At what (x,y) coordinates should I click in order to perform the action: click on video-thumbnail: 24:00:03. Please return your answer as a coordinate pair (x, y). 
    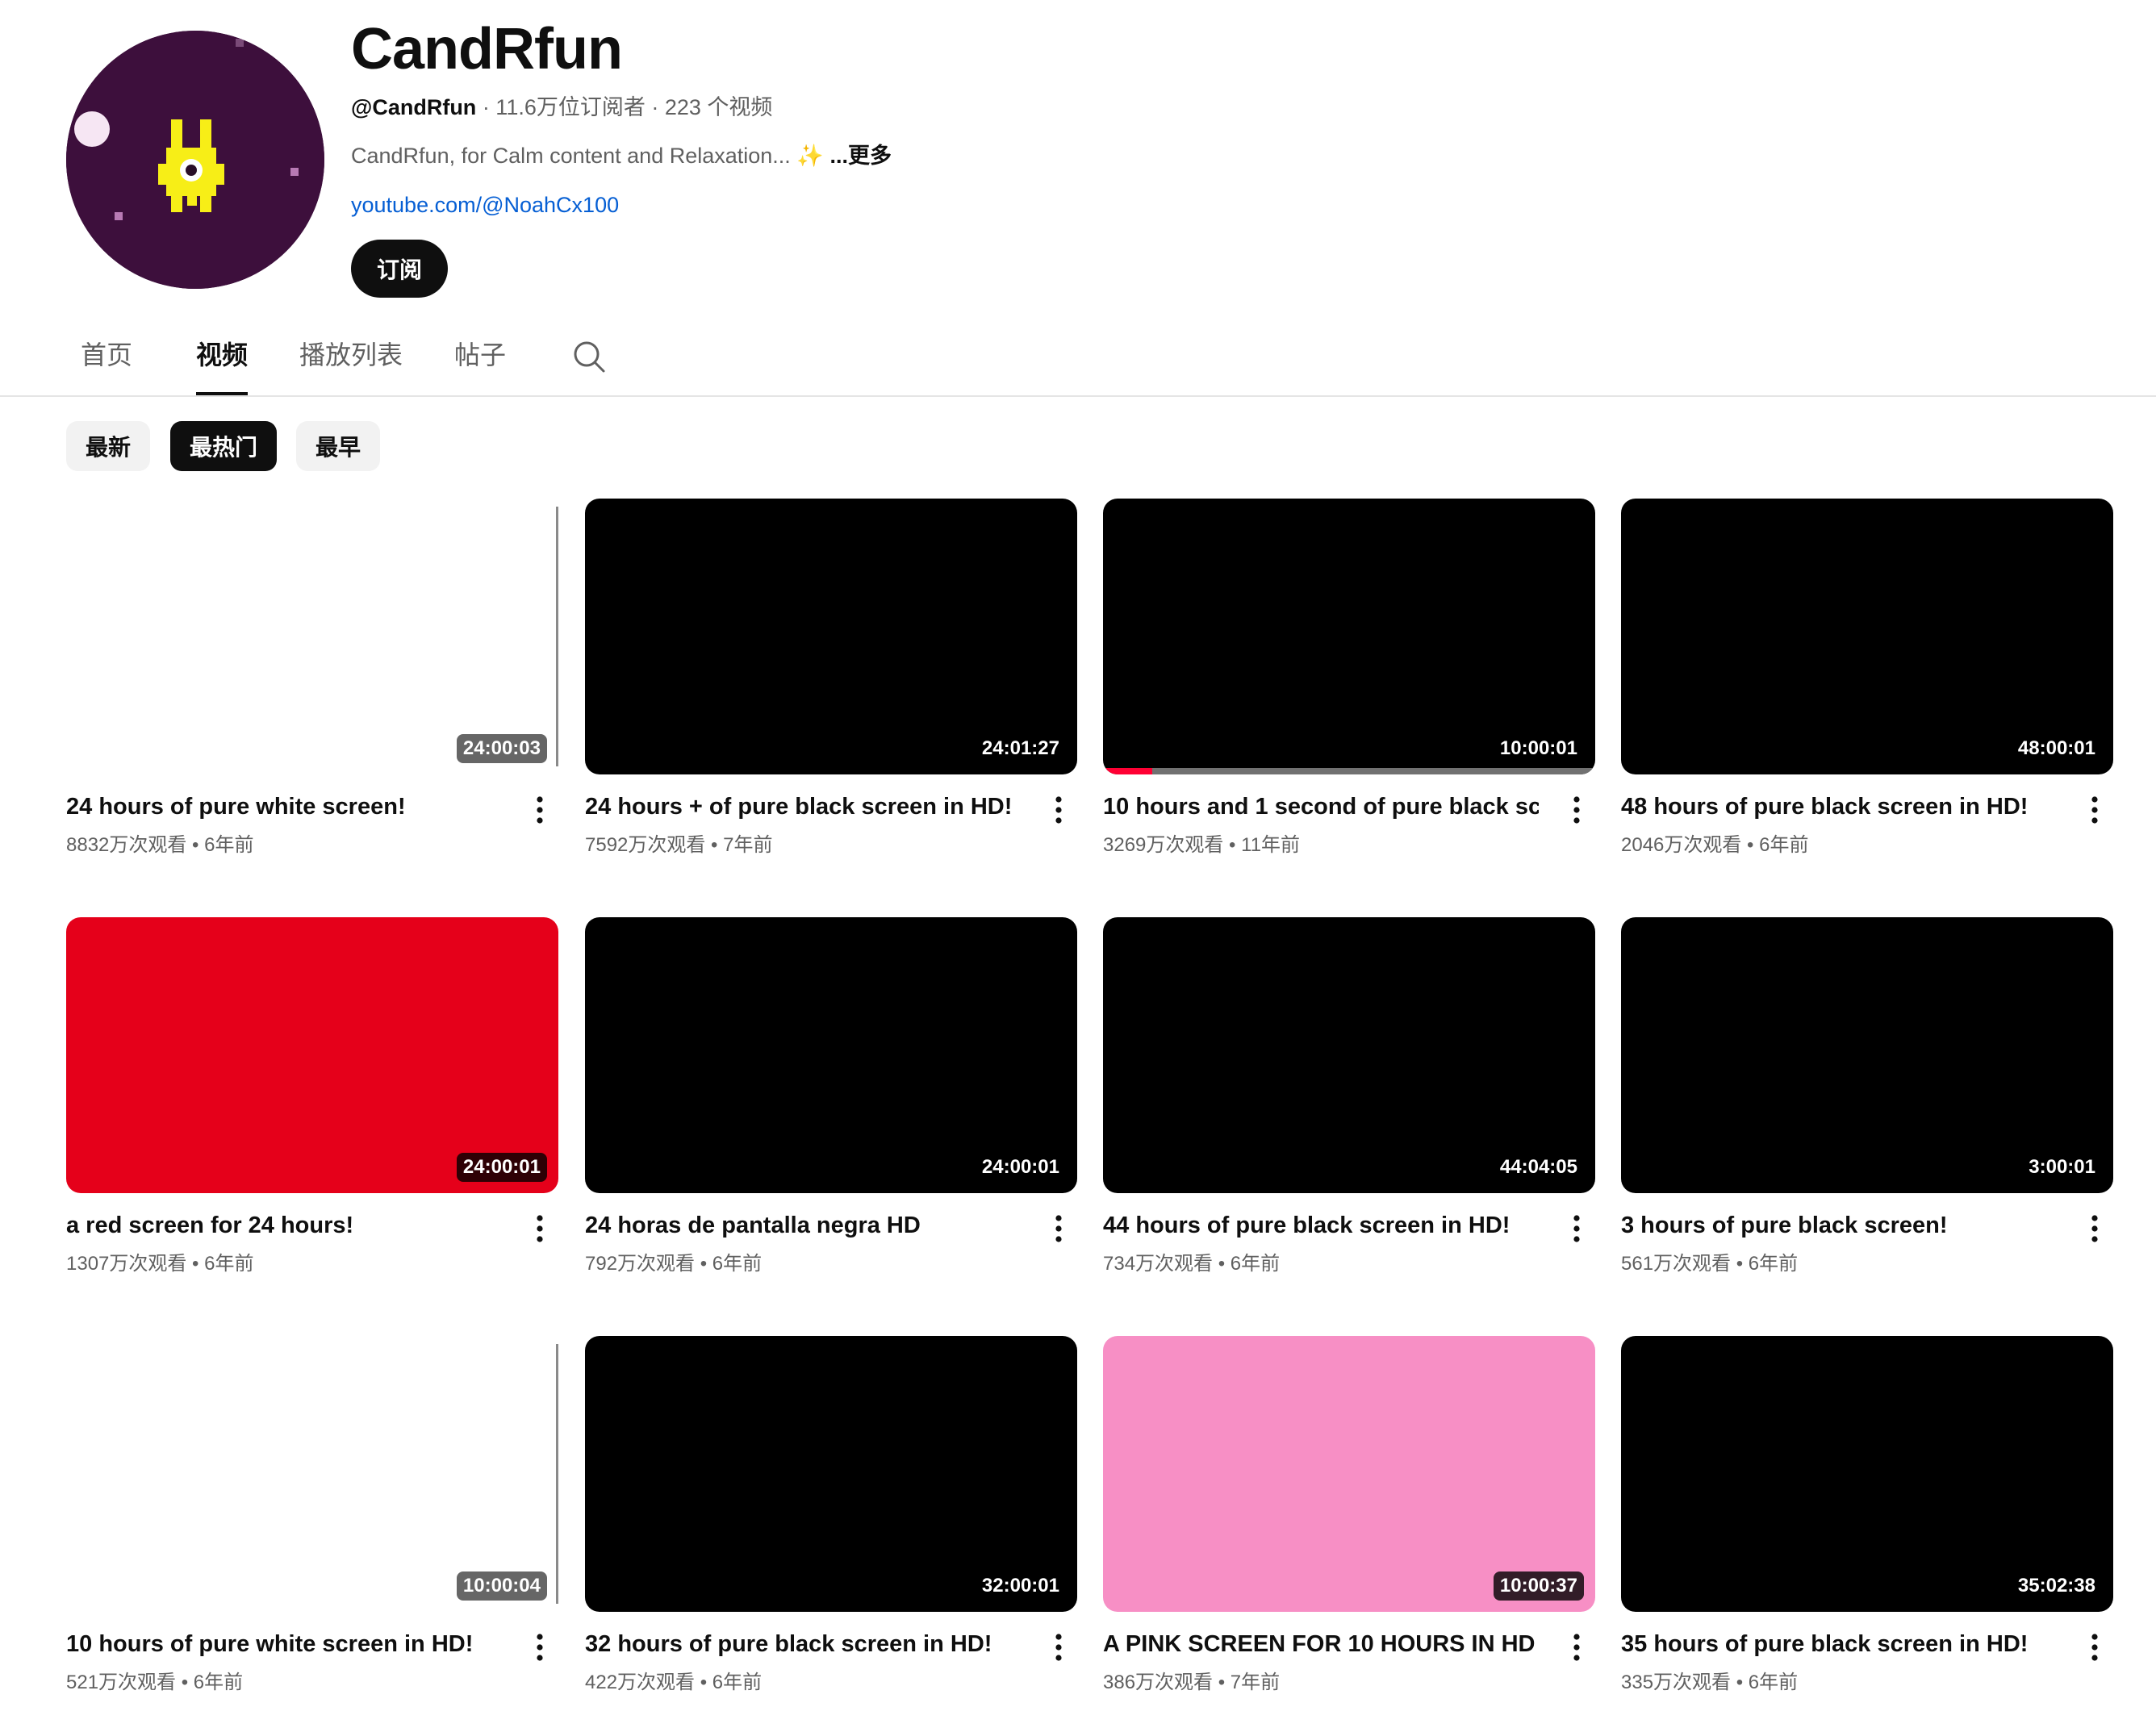
    Looking at the image, I should click on (312, 636).